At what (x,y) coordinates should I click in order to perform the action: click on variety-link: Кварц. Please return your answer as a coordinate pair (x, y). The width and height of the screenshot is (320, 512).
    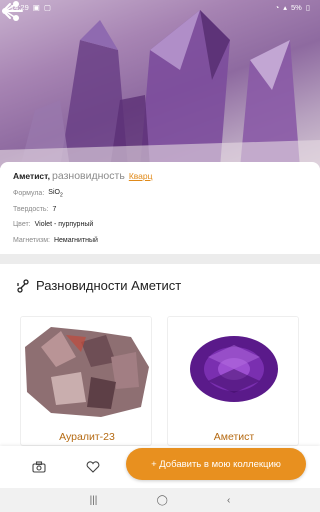
    Looking at the image, I should click on (141, 176).